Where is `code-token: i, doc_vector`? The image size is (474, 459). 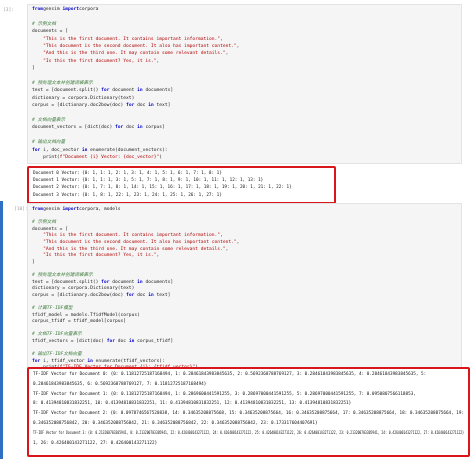 code-token: i, doc_vector is located at coordinates (61, 150).